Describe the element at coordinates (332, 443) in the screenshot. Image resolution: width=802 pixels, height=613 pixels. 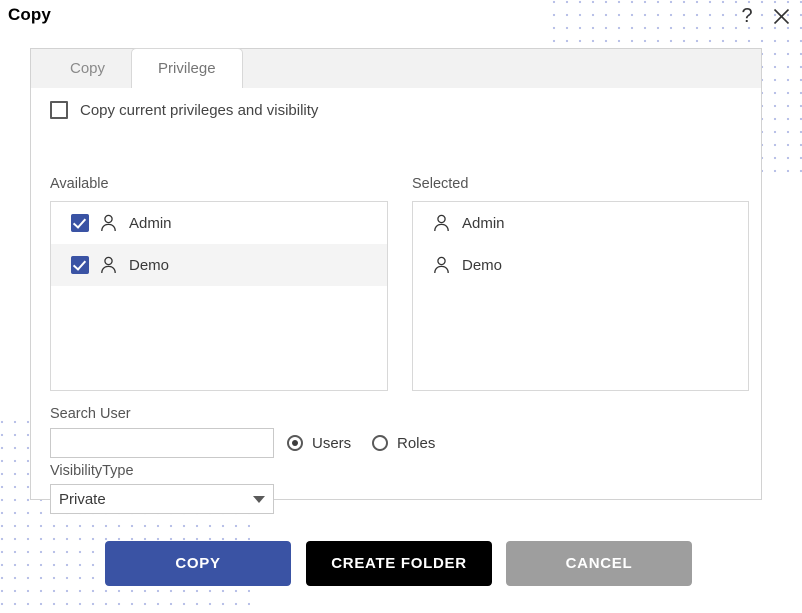
I see `radio-users-label: Users` at that location.